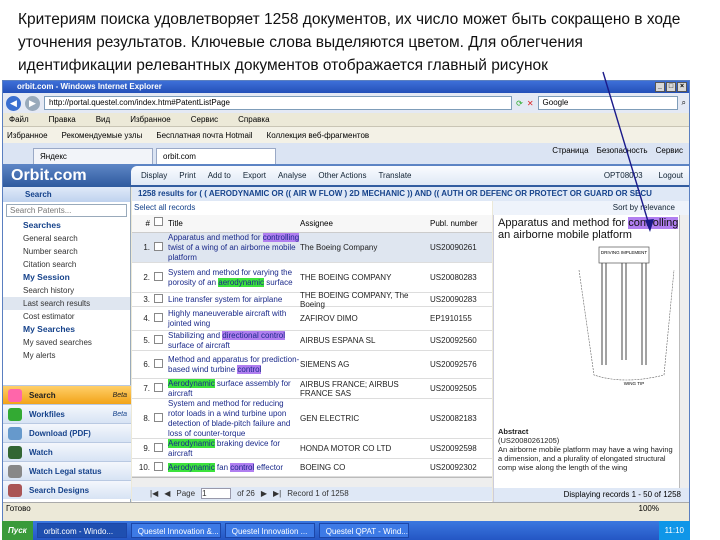 The height and width of the screenshot is (540, 720). Describe the element at coordinates (342, 175) in the screenshot. I see `orbit-toolbar-item: Other Actions` at that location.